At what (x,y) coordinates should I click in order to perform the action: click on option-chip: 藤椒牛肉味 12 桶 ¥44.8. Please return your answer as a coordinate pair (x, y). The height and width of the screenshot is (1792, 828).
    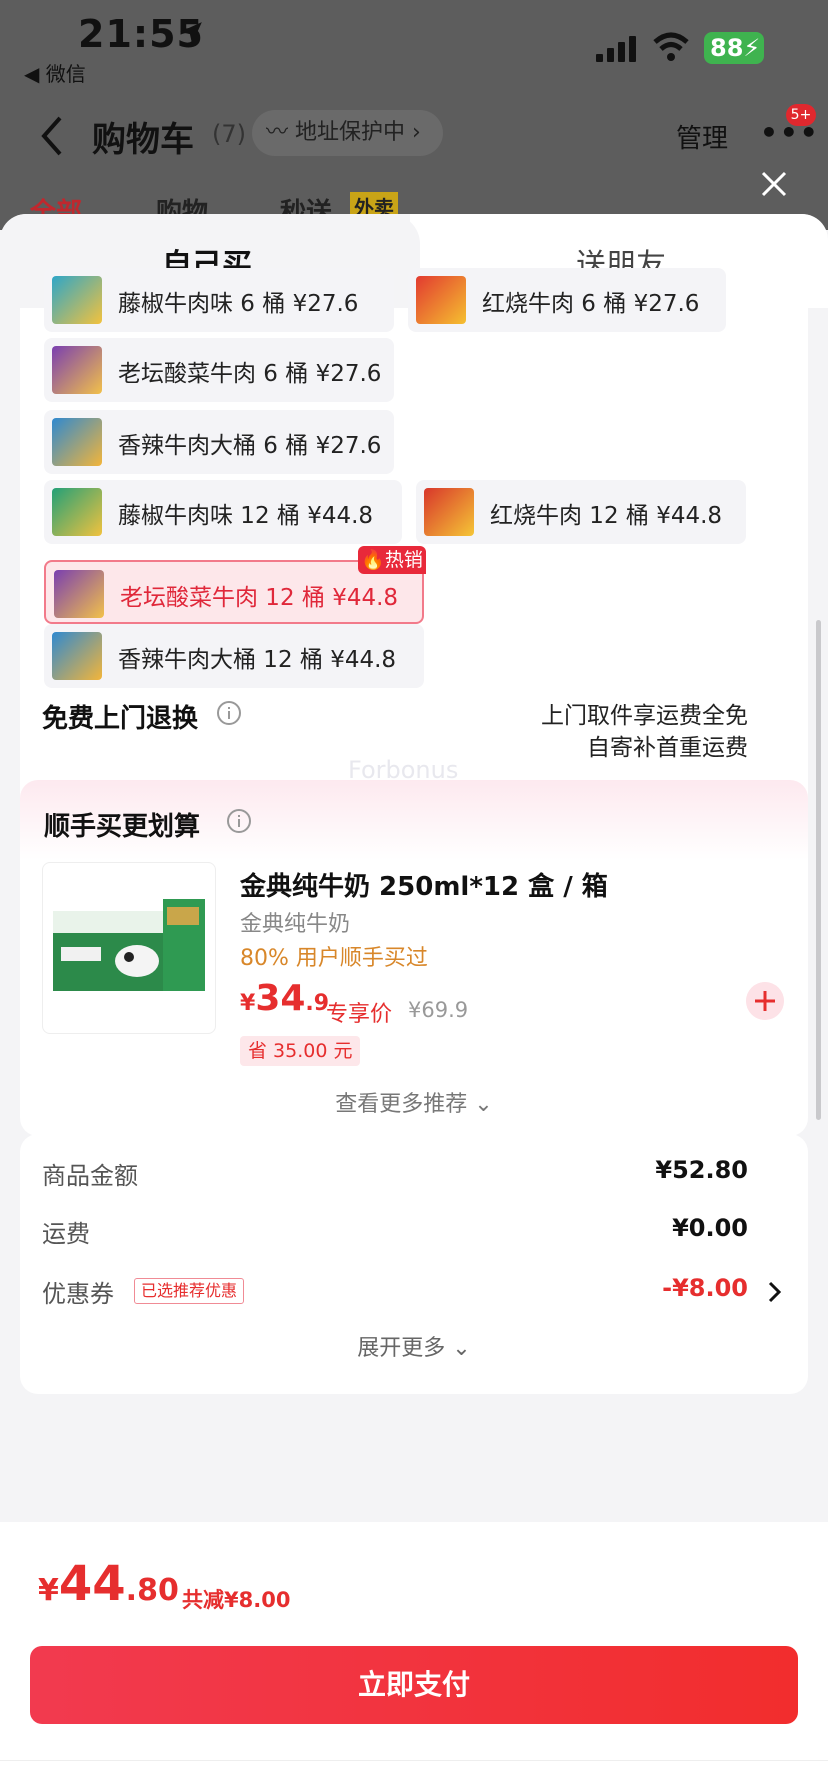
    Looking at the image, I should click on (223, 512).